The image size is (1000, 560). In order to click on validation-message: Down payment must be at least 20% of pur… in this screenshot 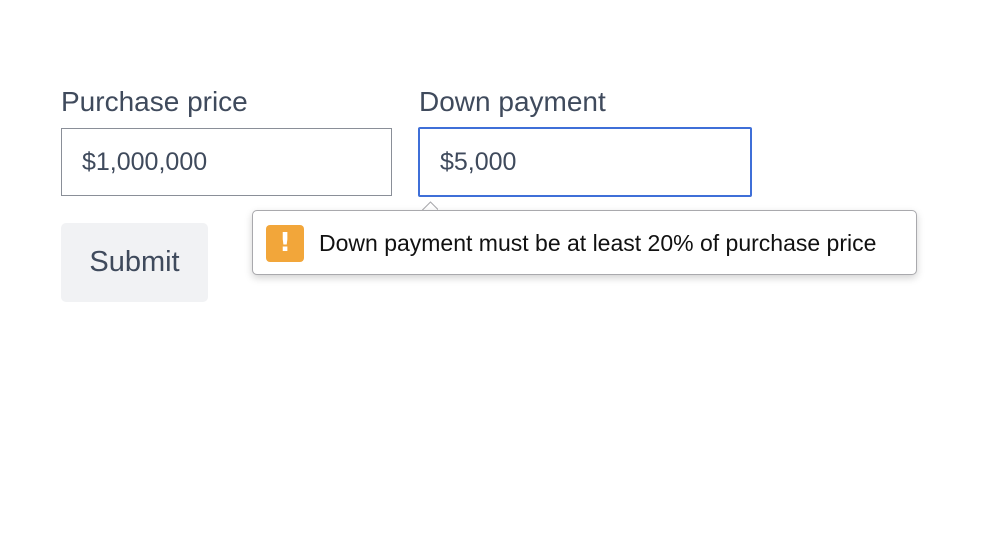, I will do `click(598, 243)`.